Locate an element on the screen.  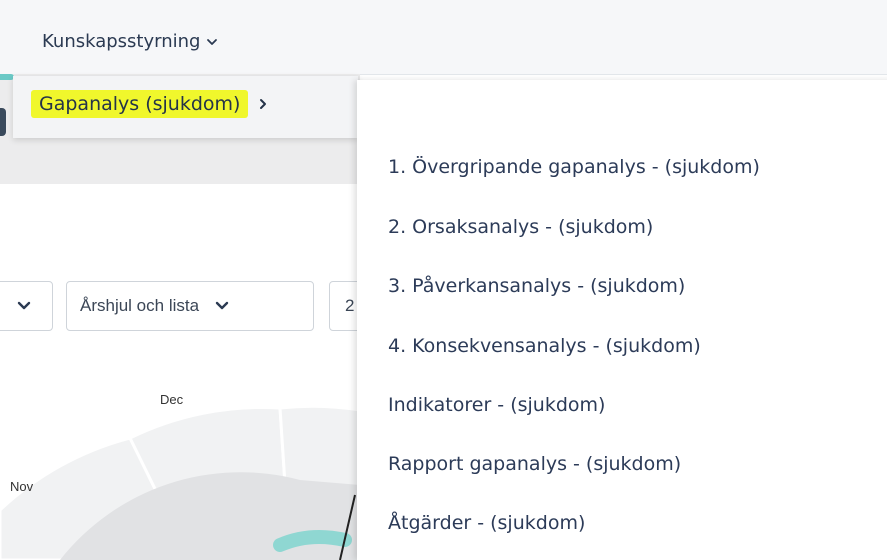
menu-item-orsaksanalys: 2. Orsaksanalys - (sjukdom) is located at coordinates (520, 227).